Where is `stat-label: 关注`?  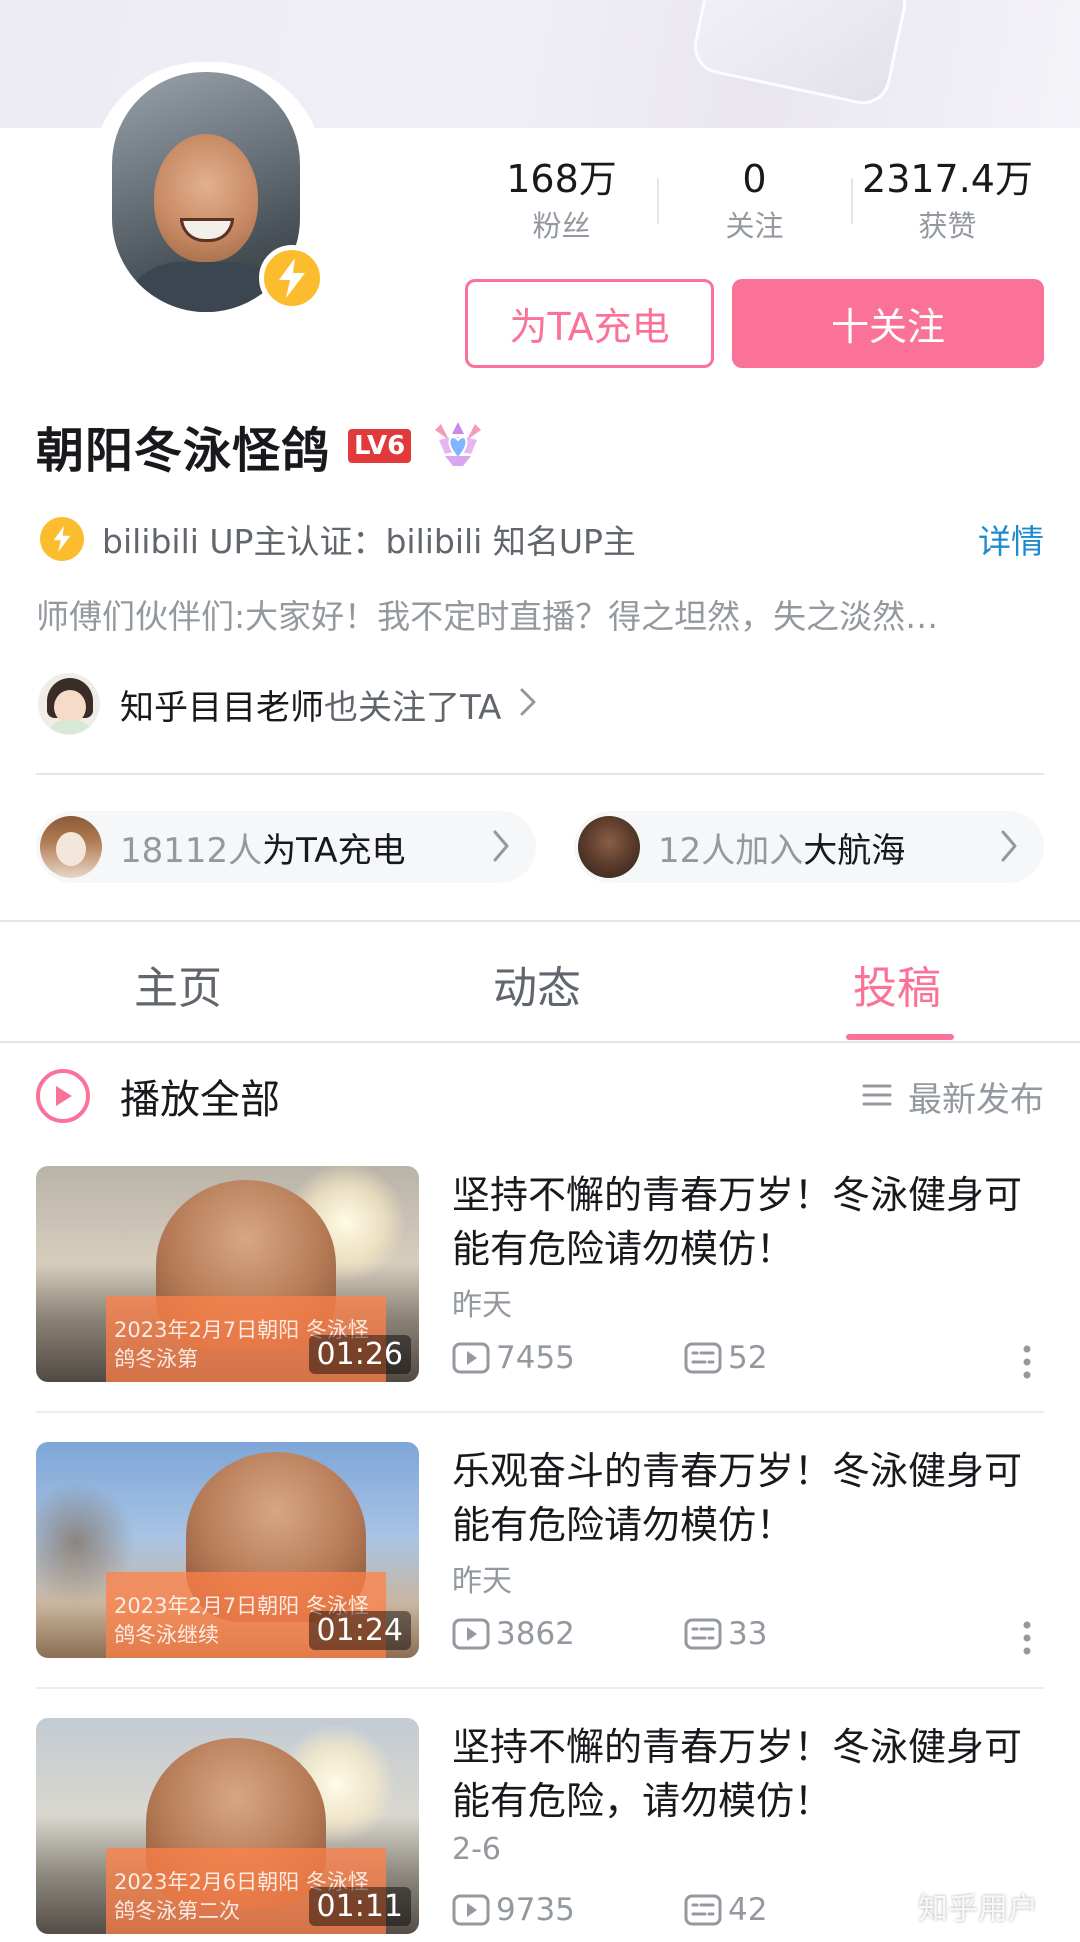
stat-label: 关注 is located at coordinates (754, 226).